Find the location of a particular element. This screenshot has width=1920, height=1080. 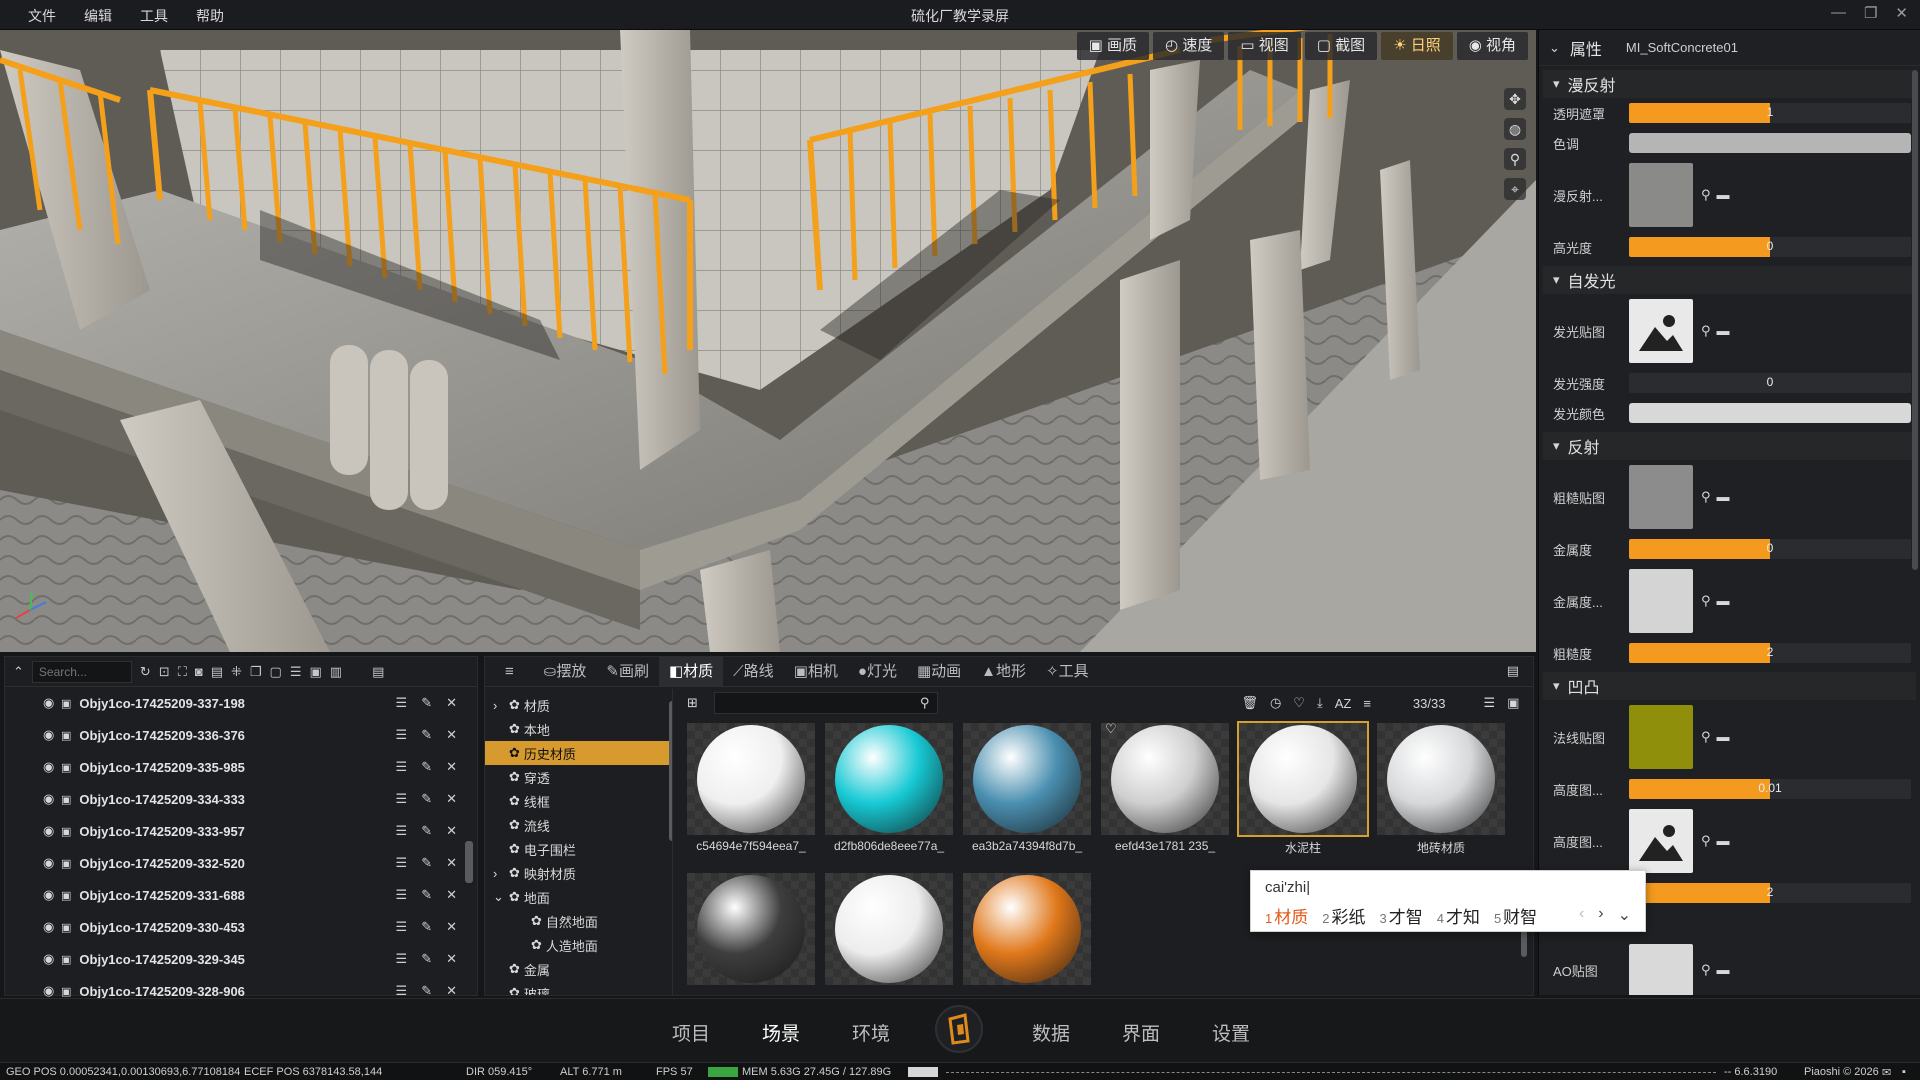

select-icon: ⊡ is located at coordinates (164, 672).